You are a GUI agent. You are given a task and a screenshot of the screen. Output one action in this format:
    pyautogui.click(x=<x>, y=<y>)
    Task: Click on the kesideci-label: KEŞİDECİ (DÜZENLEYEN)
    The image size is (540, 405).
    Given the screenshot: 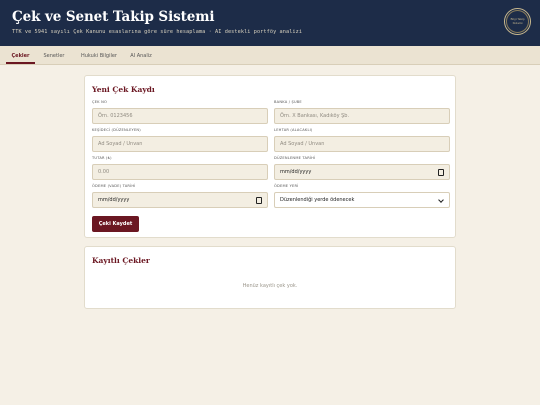 What is the action you would take?
    pyautogui.click(x=116, y=130)
    